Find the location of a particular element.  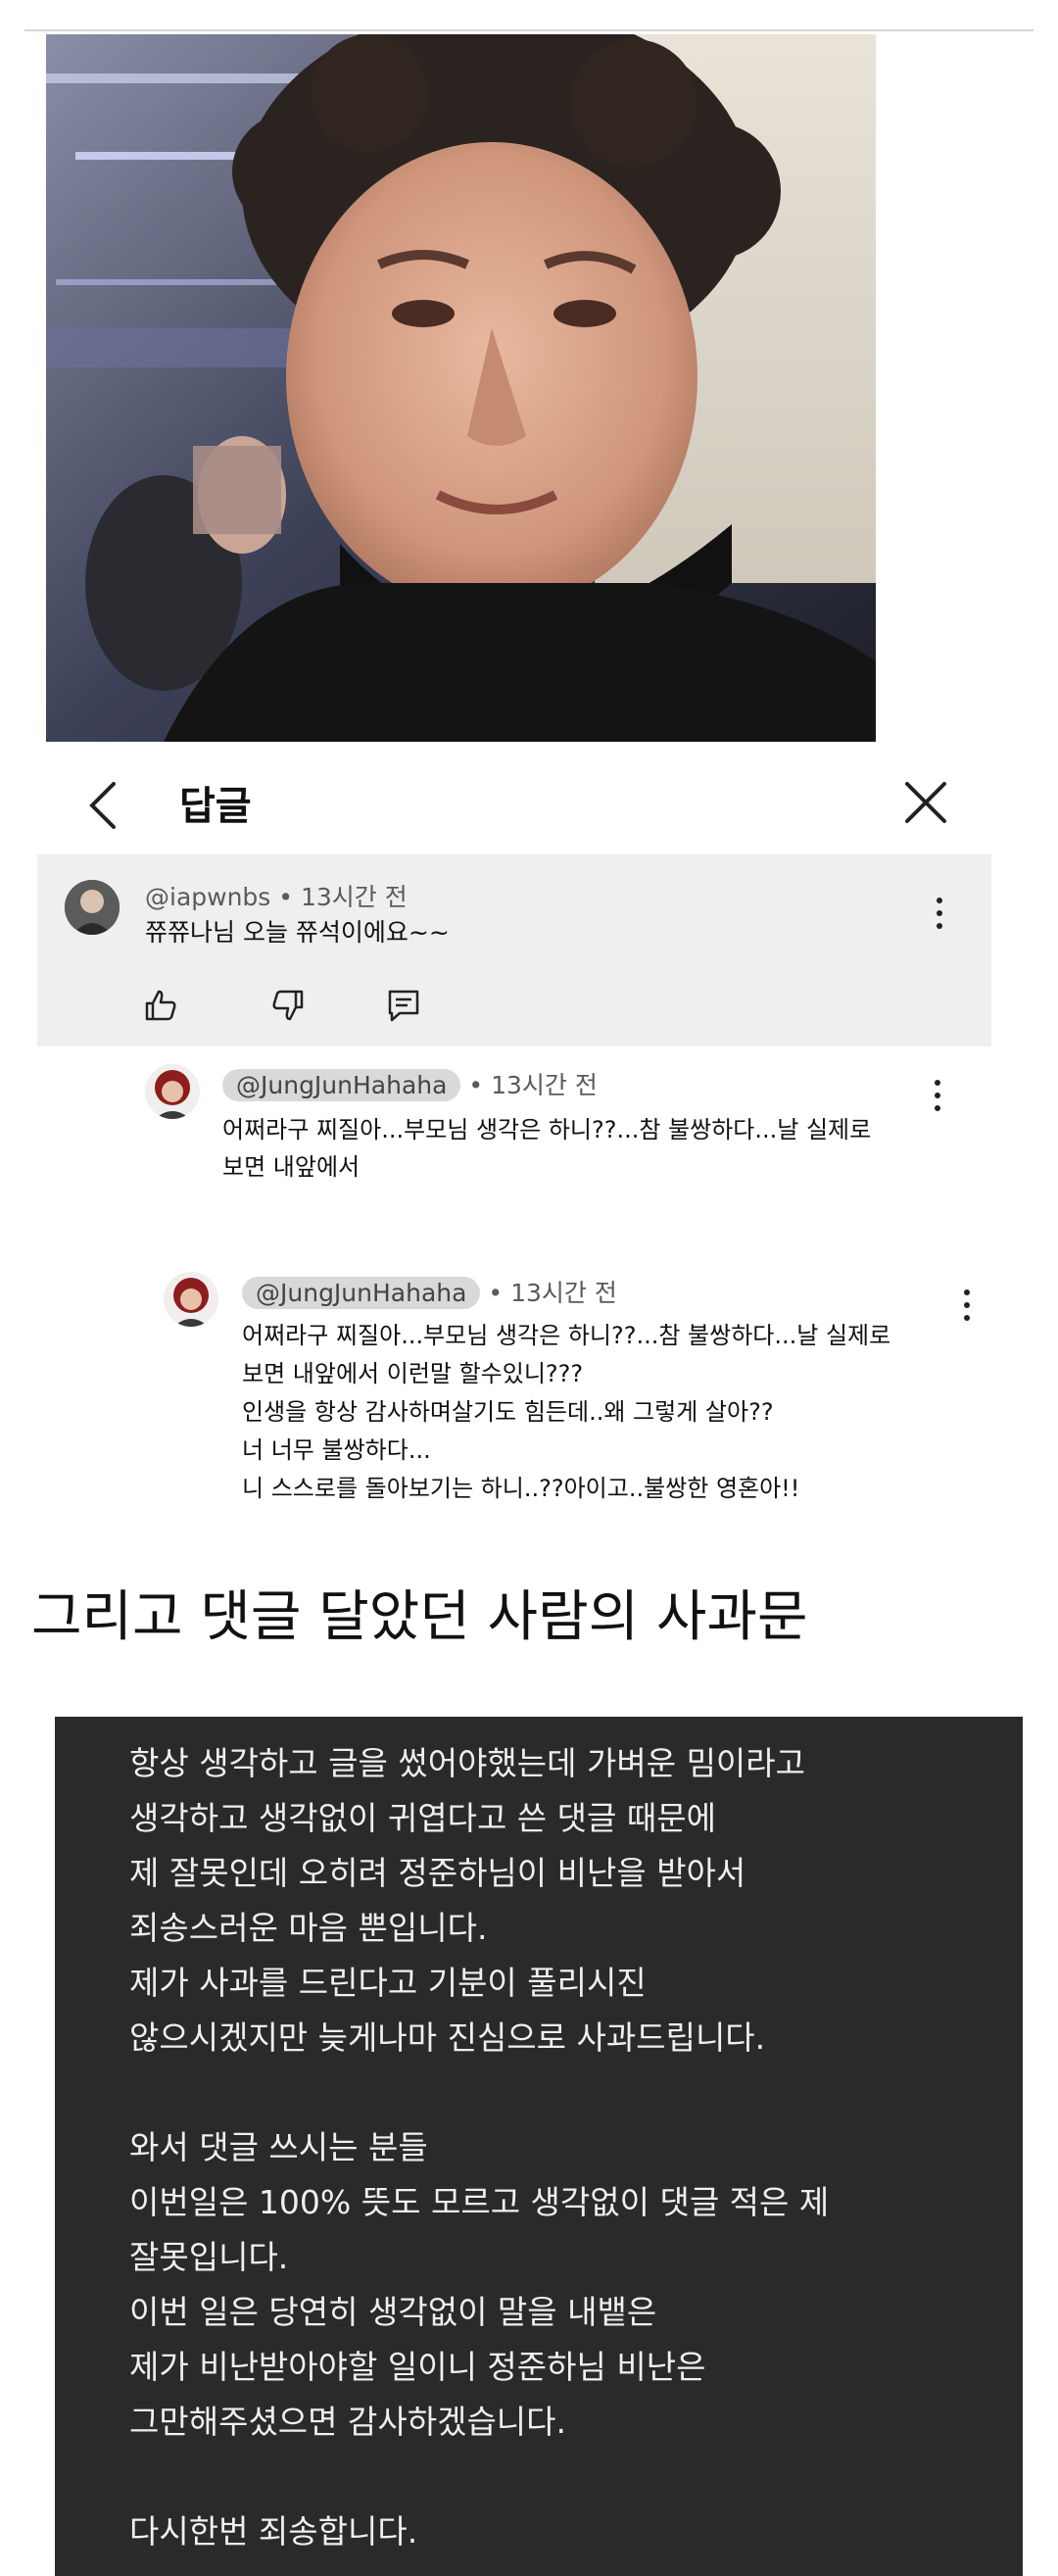

apology-line: 생각하고 생각없이 귀엽다고 쓴 댓글 때문에 is located at coordinates (422, 1818).